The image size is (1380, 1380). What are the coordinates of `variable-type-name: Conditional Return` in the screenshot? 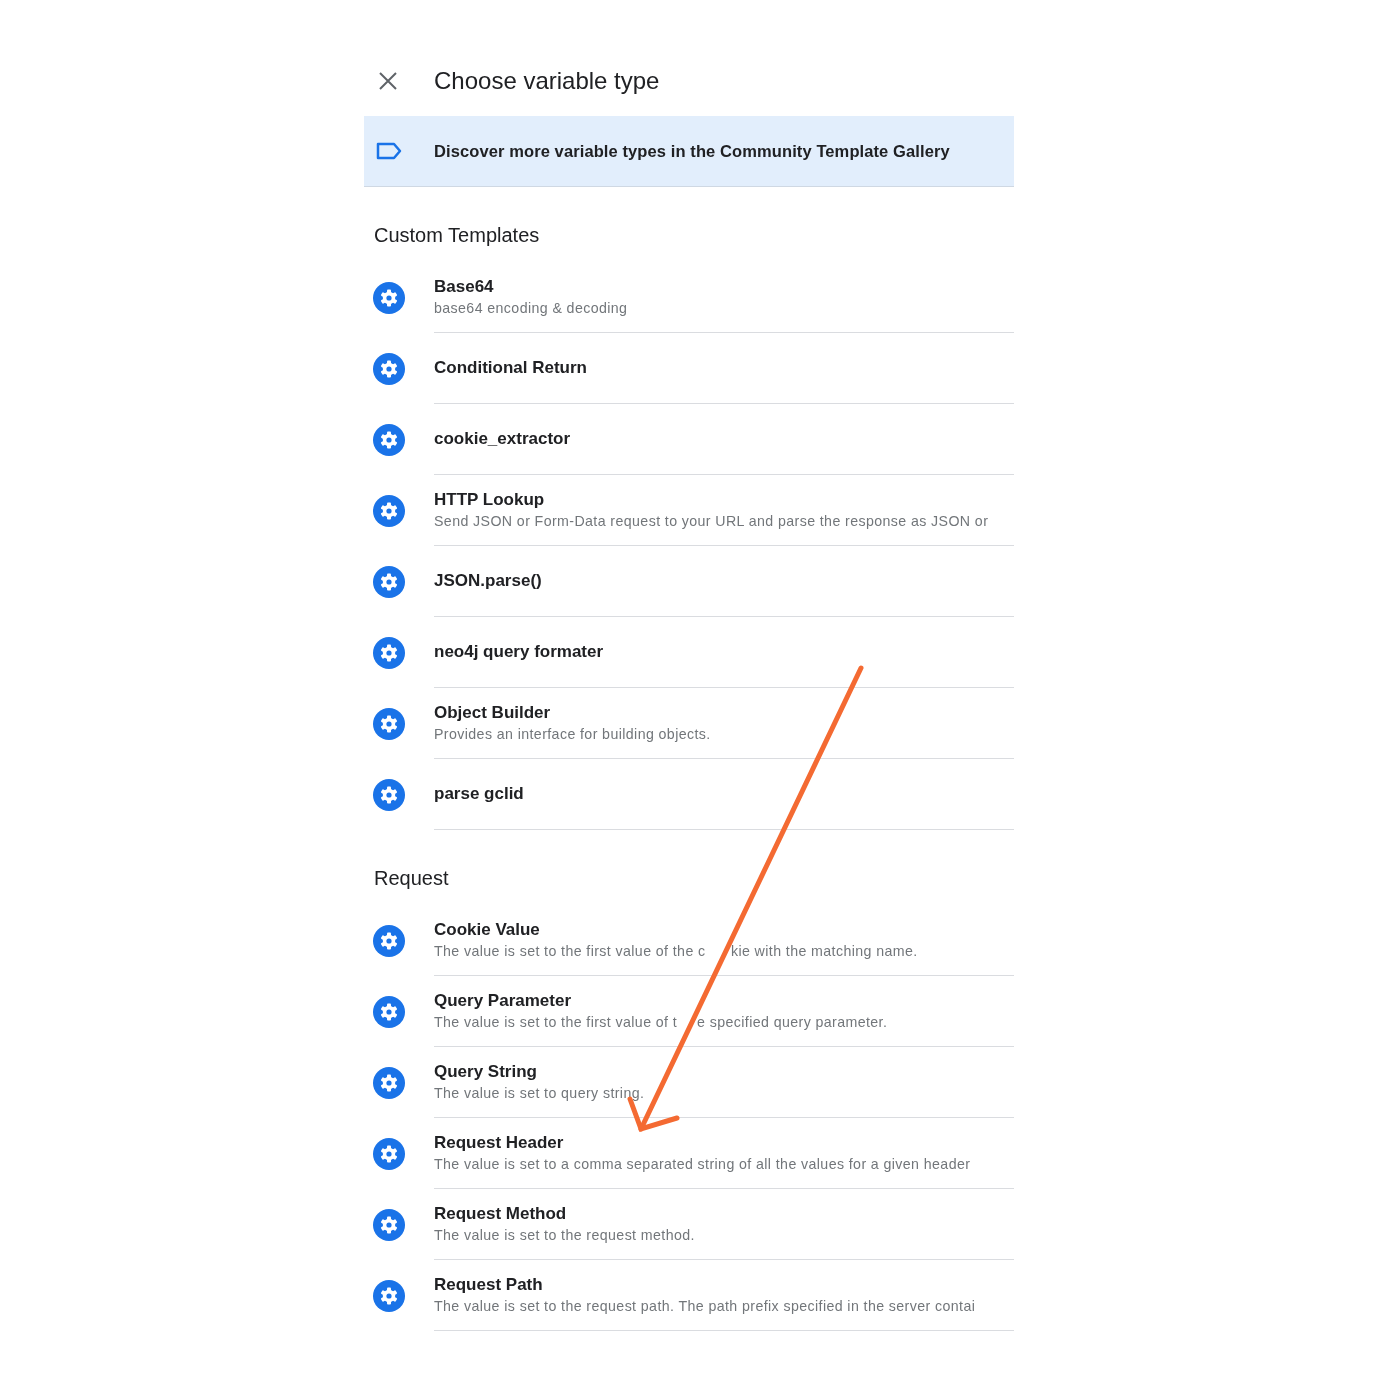 It's located at (724, 368).